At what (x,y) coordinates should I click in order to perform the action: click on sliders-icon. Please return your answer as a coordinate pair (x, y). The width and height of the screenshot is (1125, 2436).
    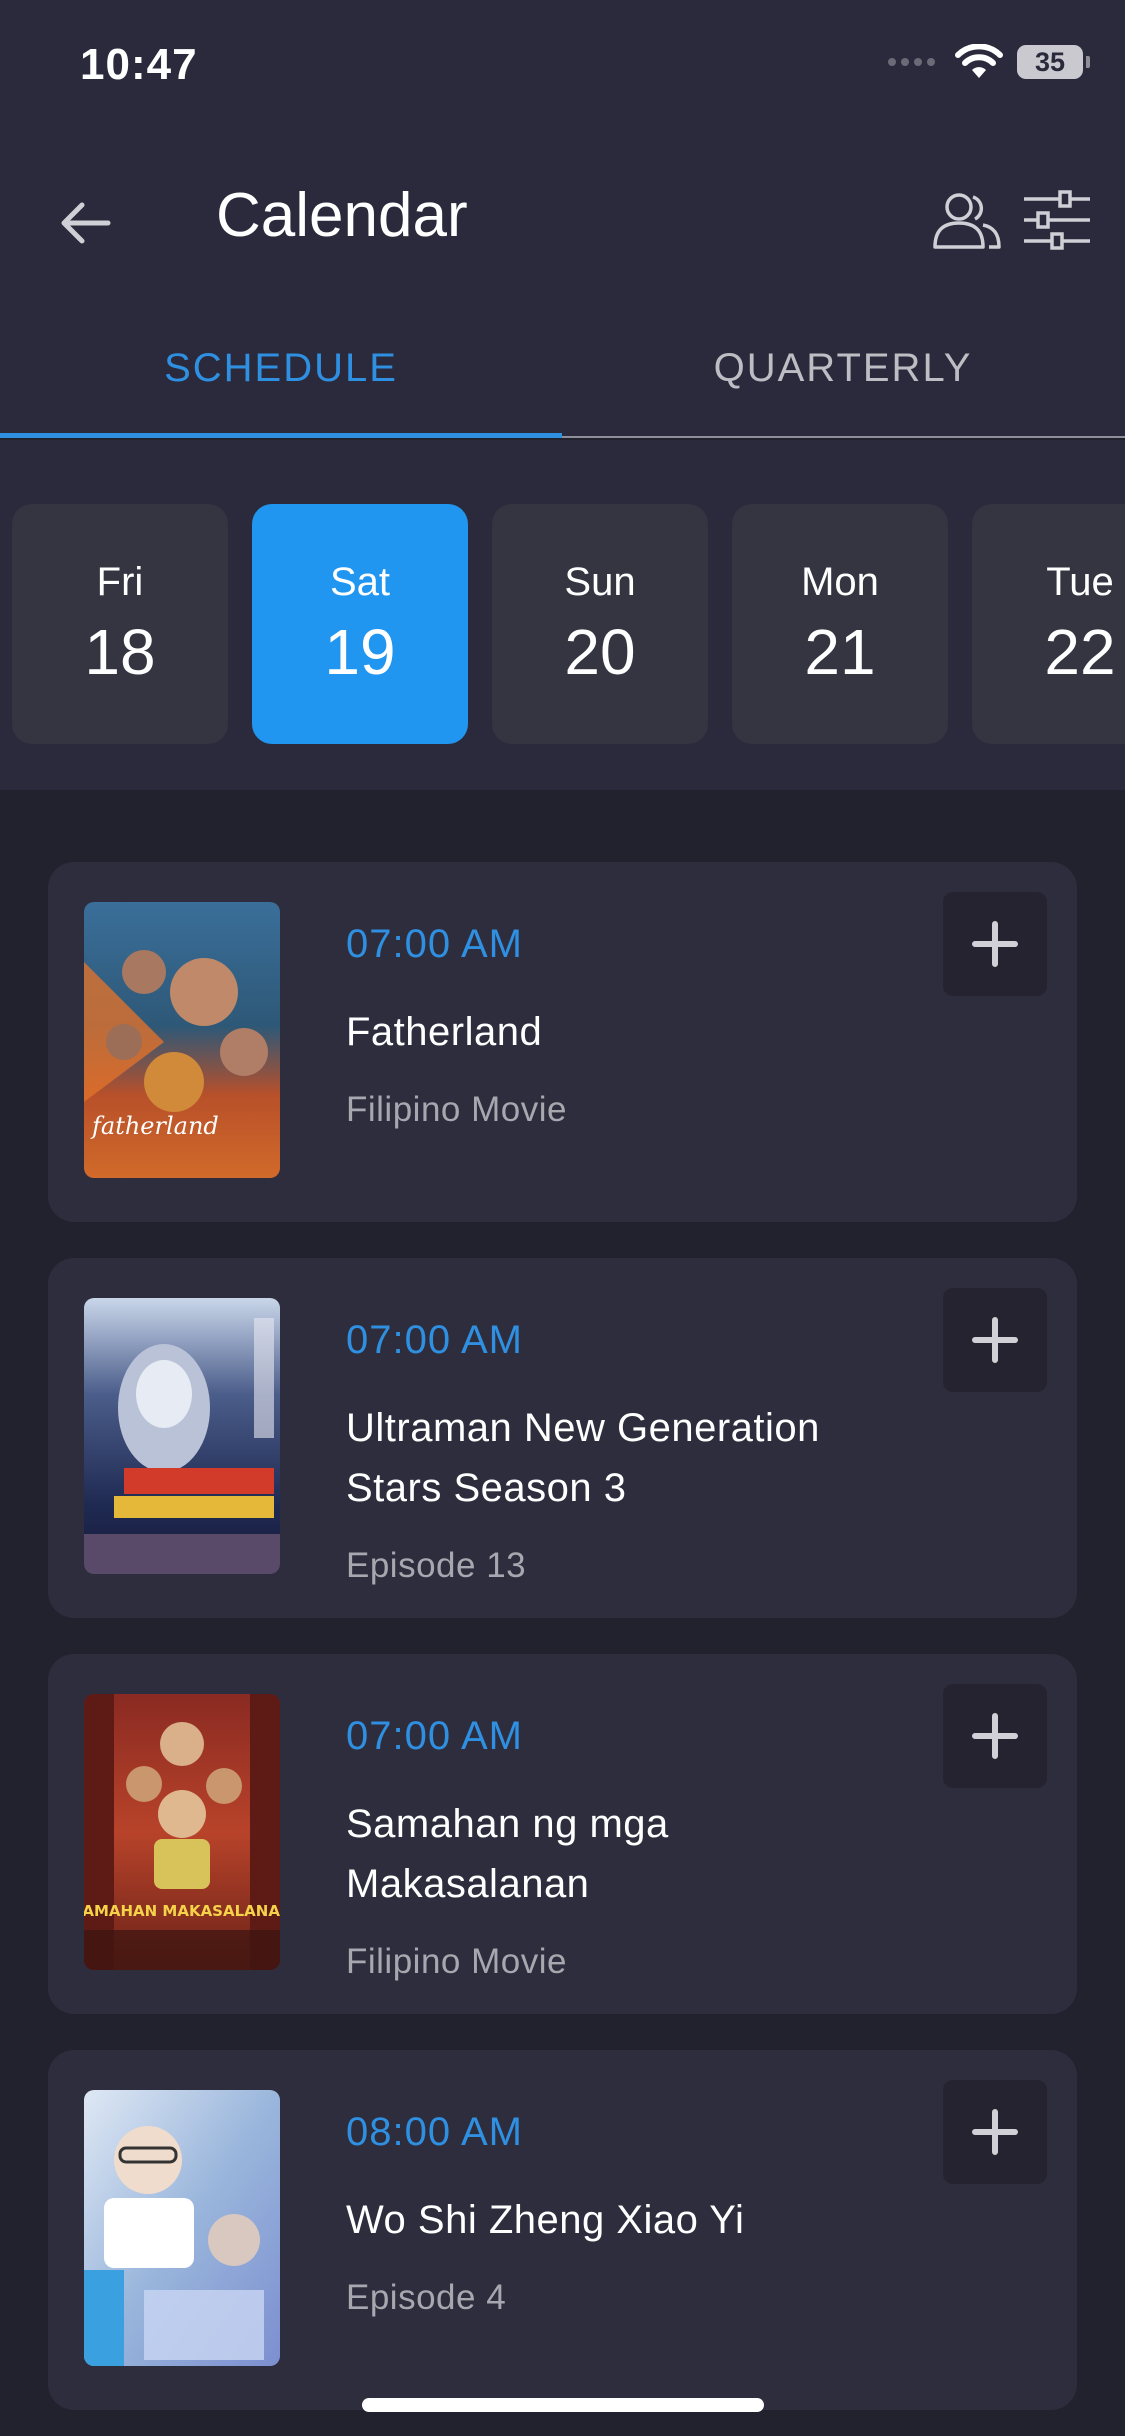
    Looking at the image, I should click on (1057, 220).